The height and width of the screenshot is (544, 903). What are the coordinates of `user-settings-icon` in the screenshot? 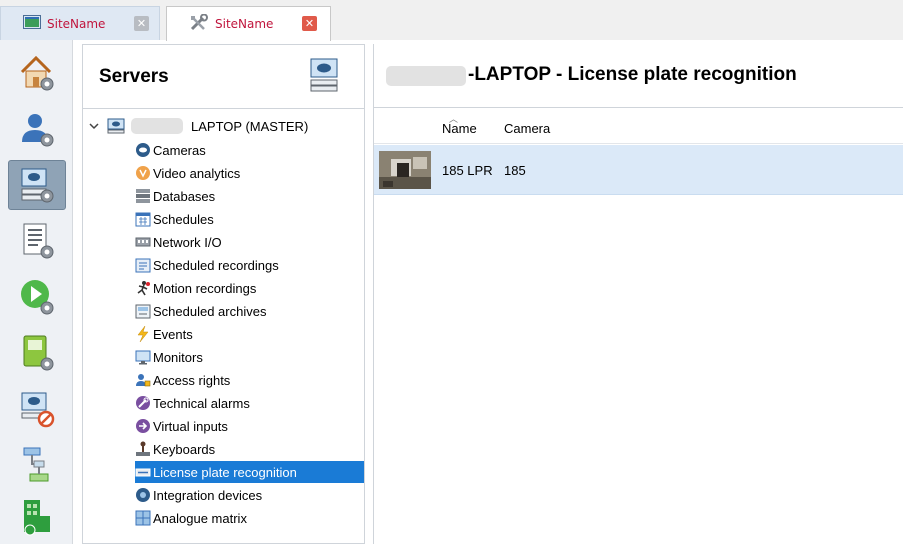 It's located at (38, 130).